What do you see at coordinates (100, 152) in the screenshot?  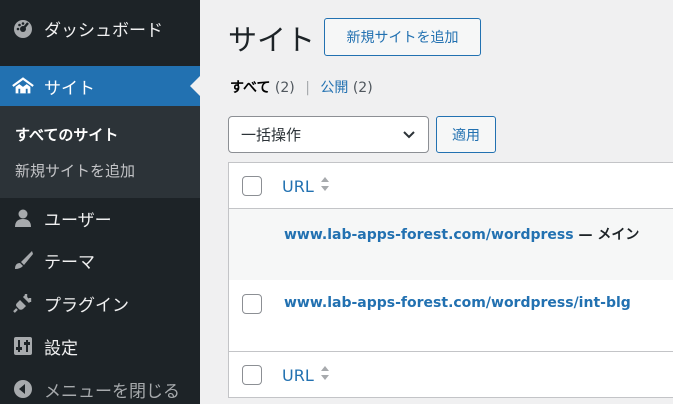 I see `sites-submenu: すべてのサイト 新規サイトを追加` at bounding box center [100, 152].